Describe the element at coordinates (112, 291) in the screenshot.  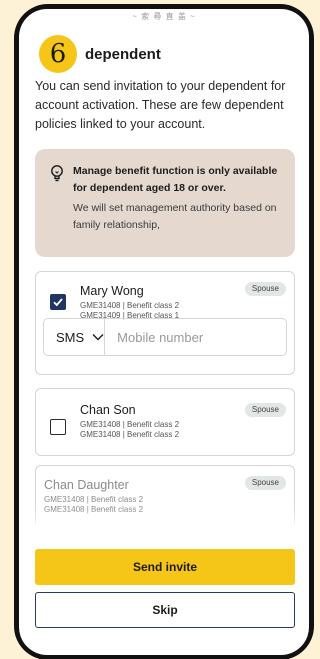
I see `dependent-name: Mary Wong` at that location.